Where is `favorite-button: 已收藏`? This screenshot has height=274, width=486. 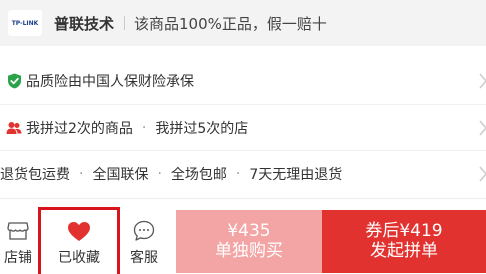 favorite-button: 已收藏 is located at coordinates (79, 240).